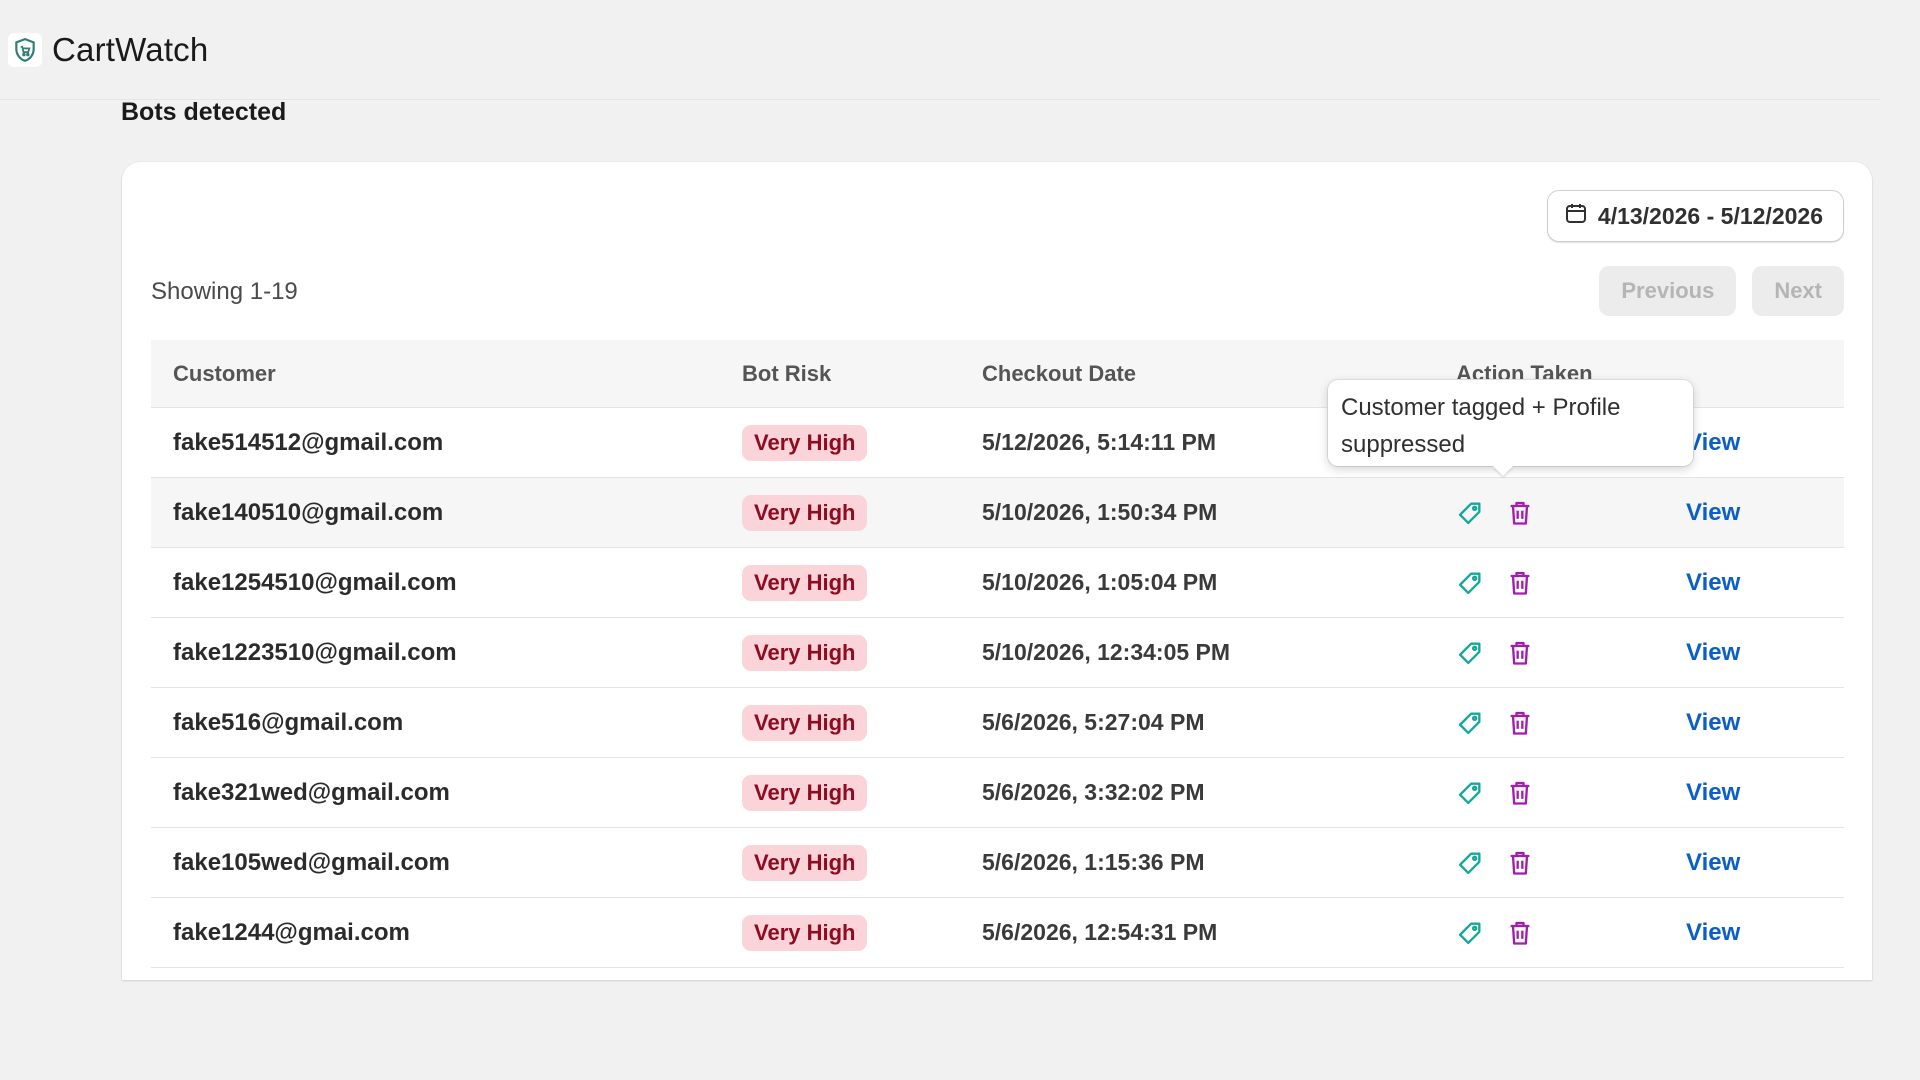 This screenshot has height=1080, width=1920. I want to click on checkout-date: 5/10/2026, 12:34:05 PM, so click(1106, 651).